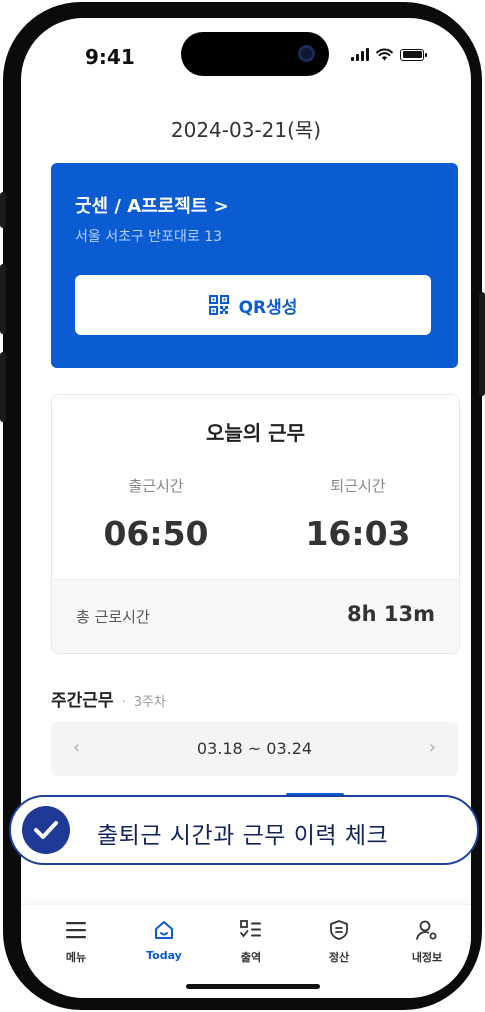  Describe the element at coordinates (358, 486) in the screenshot. I see `clock-out-label: 퇴근시간` at that location.